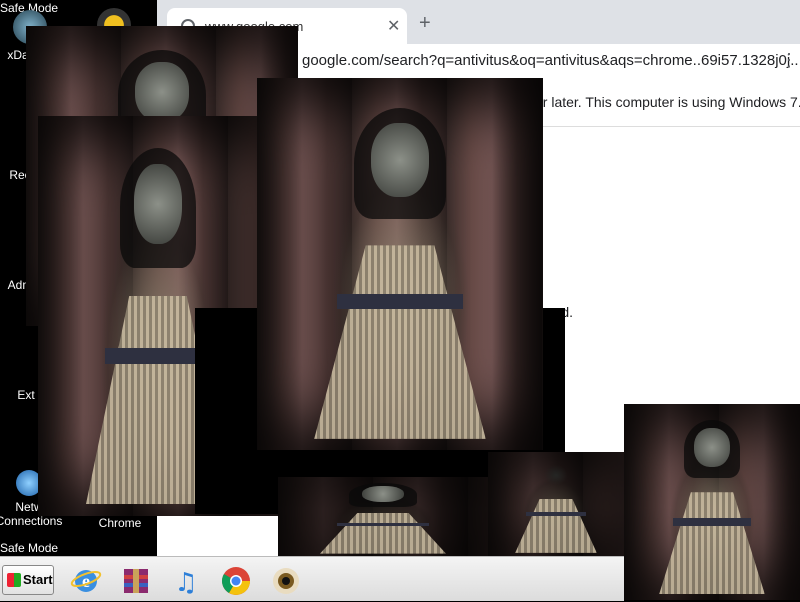  I want to click on itunes-icon: ♫, so click(186, 581).